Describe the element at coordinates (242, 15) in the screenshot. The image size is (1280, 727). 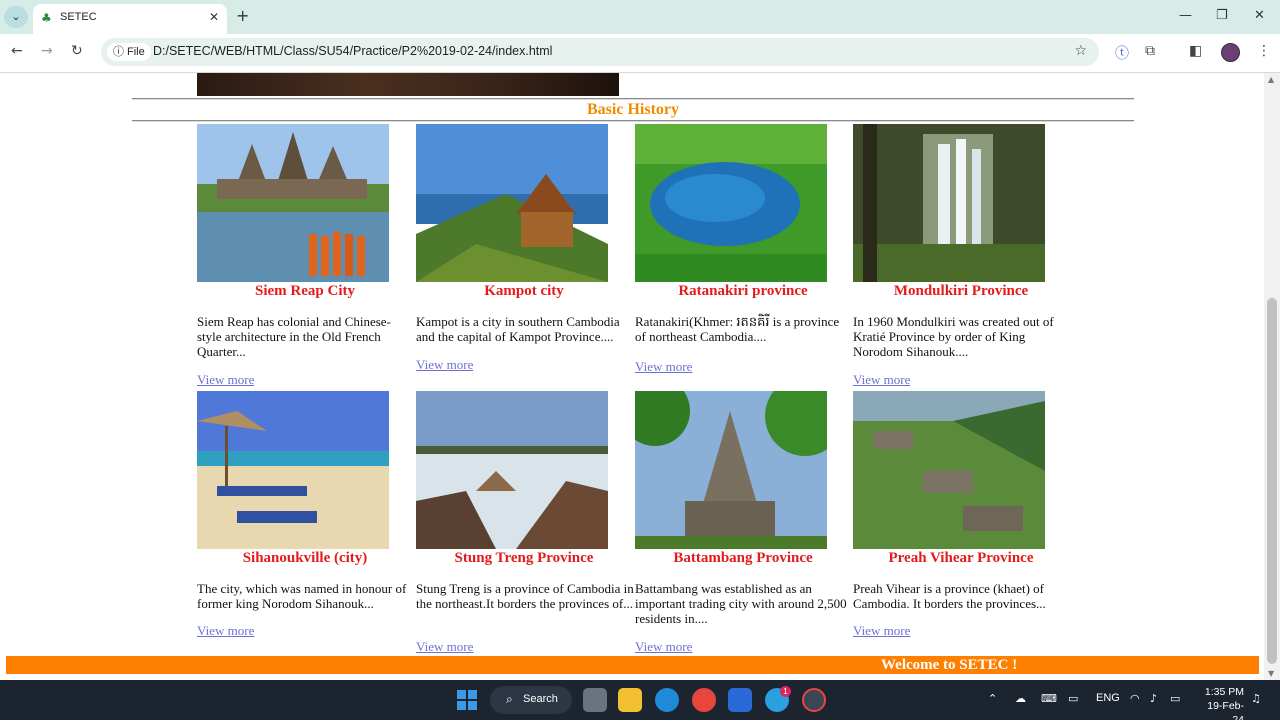
I see `new-tab-button: +` at that location.